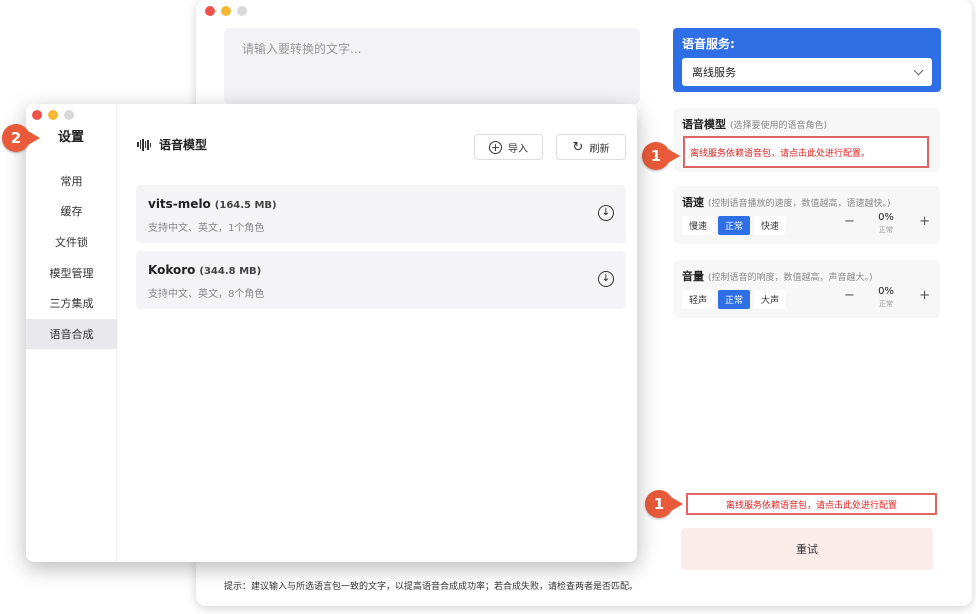 Image resolution: width=976 pixels, height=614 pixels. I want to click on voice-service-selected: 离线服务, so click(714, 72).